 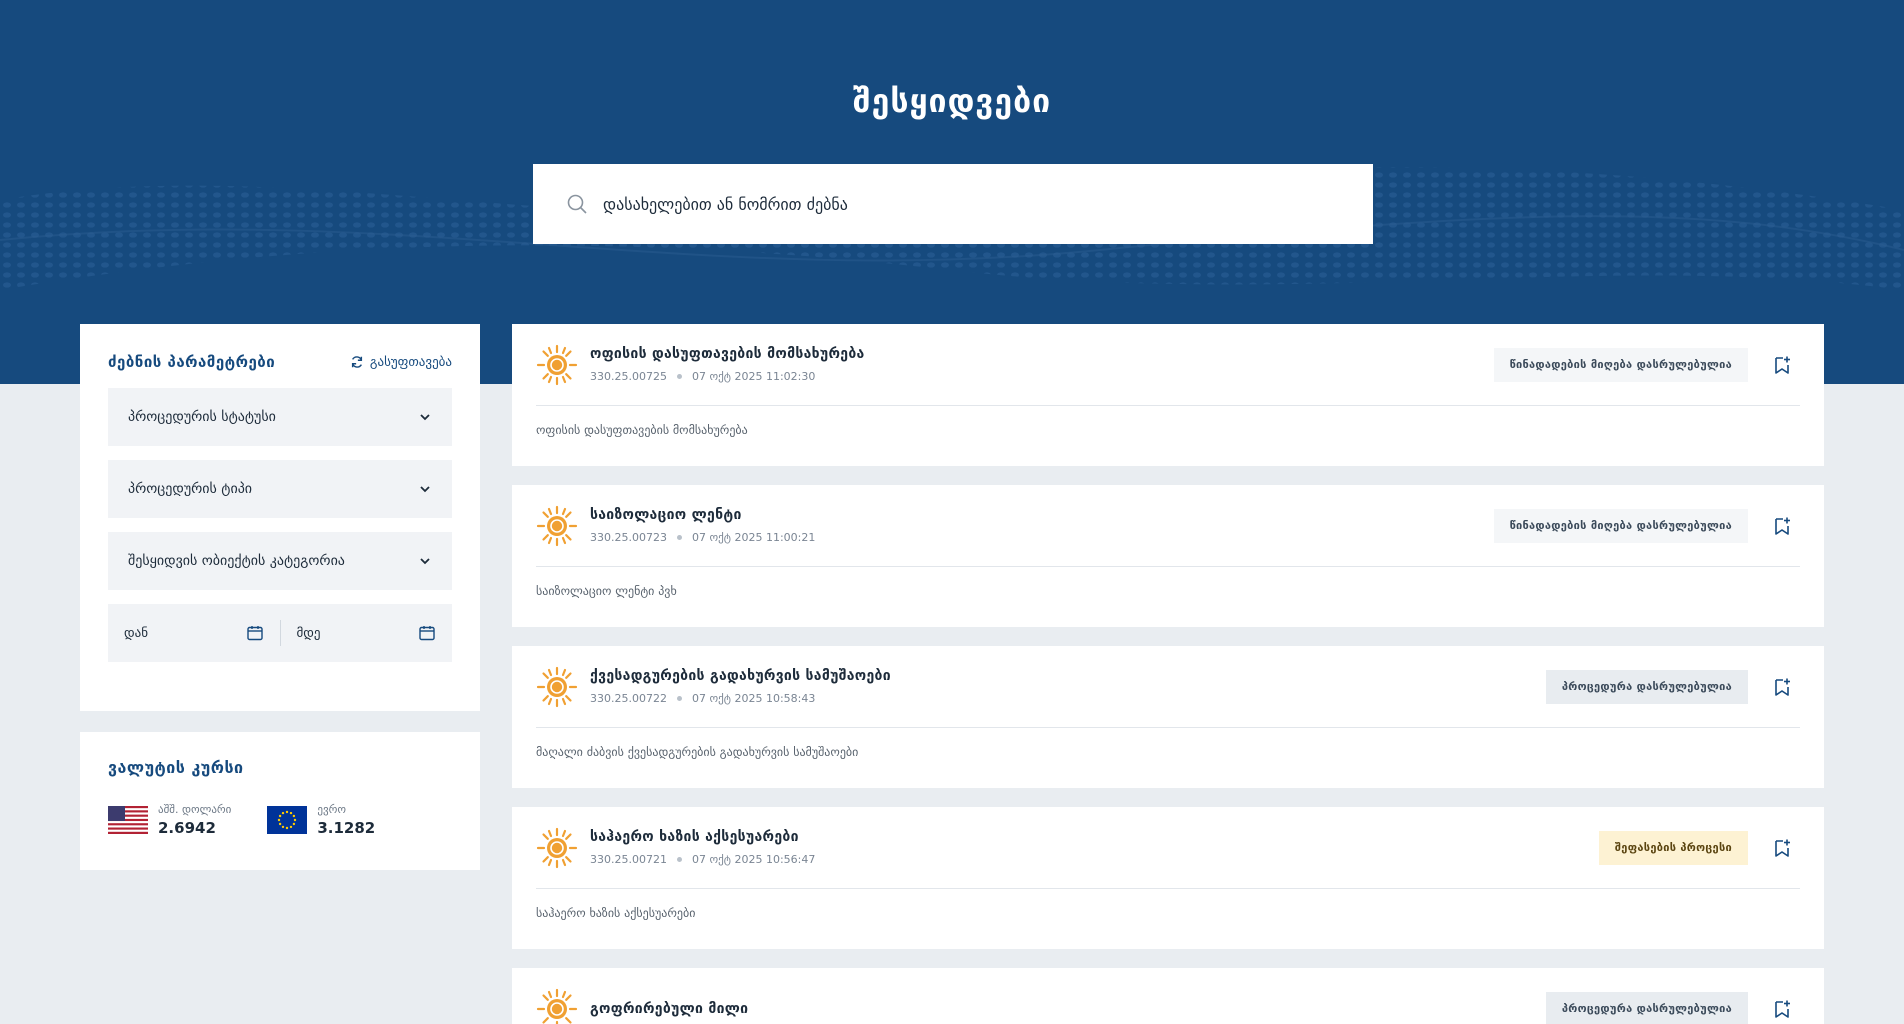 What do you see at coordinates (1673, 847) in the screenshot?
I see `status-badge: შეფასების პროცესი` at bounding box center [1673, 847].